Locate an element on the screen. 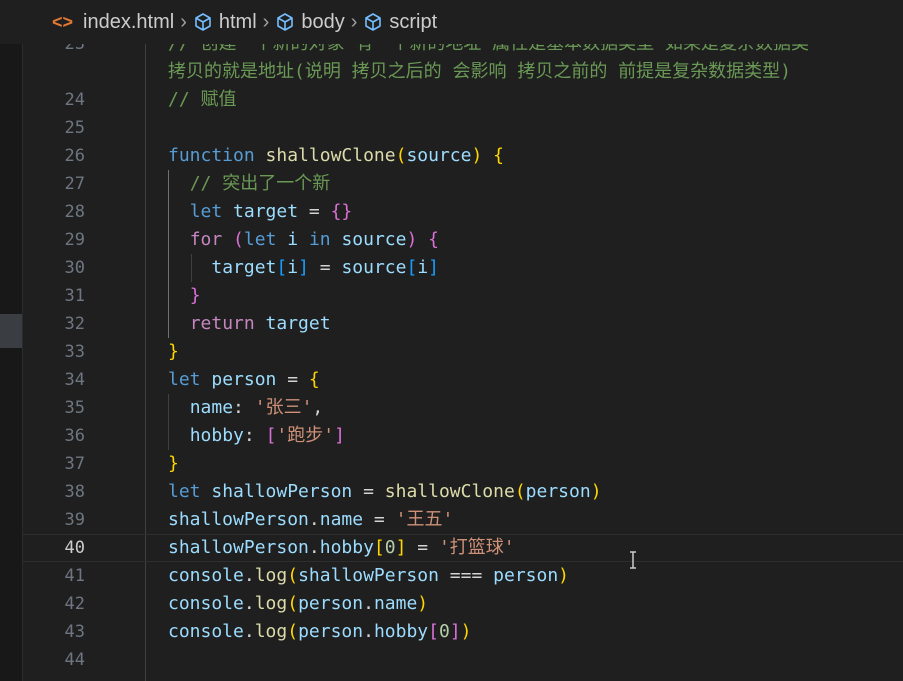 The height and width of the screenshot is (681, 903). code-token: let is located at coordinates (211, 211).